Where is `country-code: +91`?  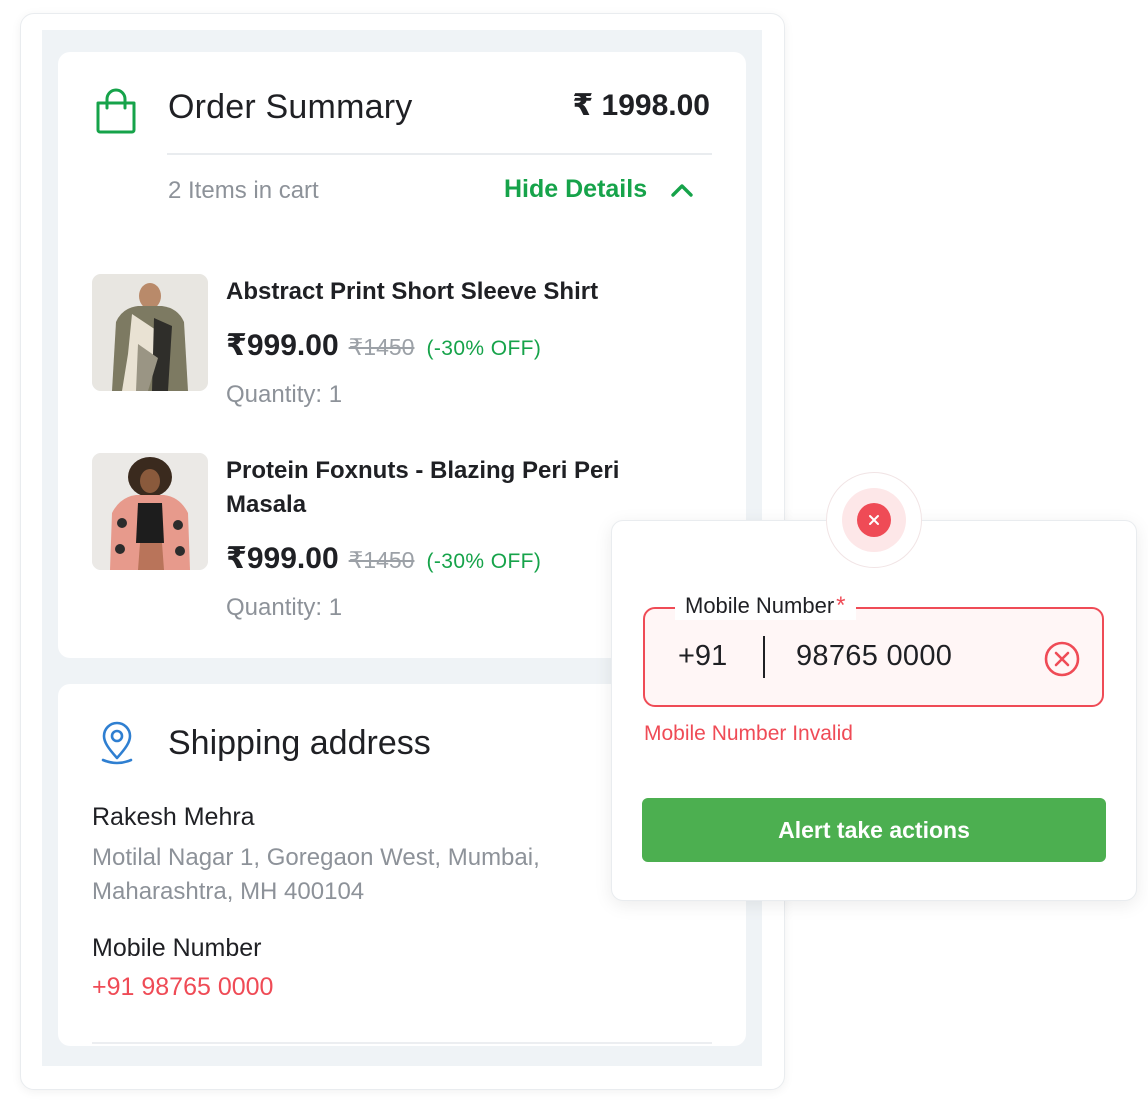
country-code: +91 is located at coordinates (702, 656).